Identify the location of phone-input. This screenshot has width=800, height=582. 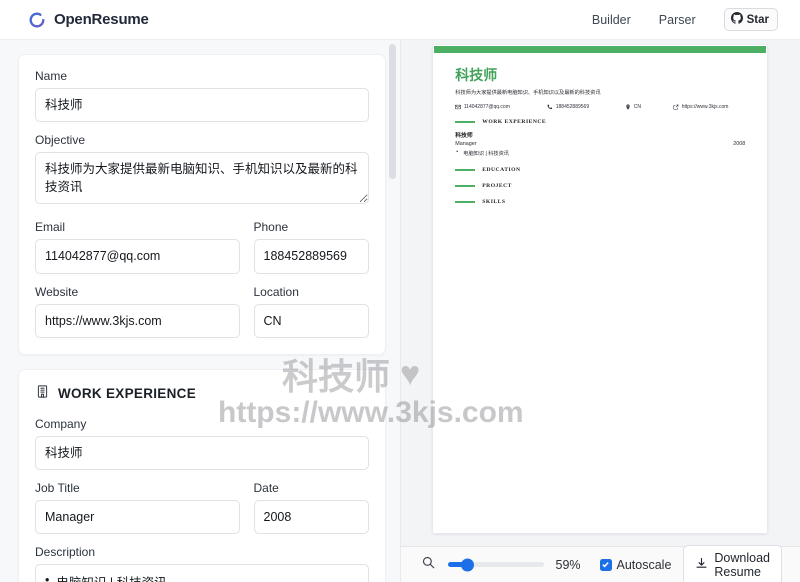
(311, 256).